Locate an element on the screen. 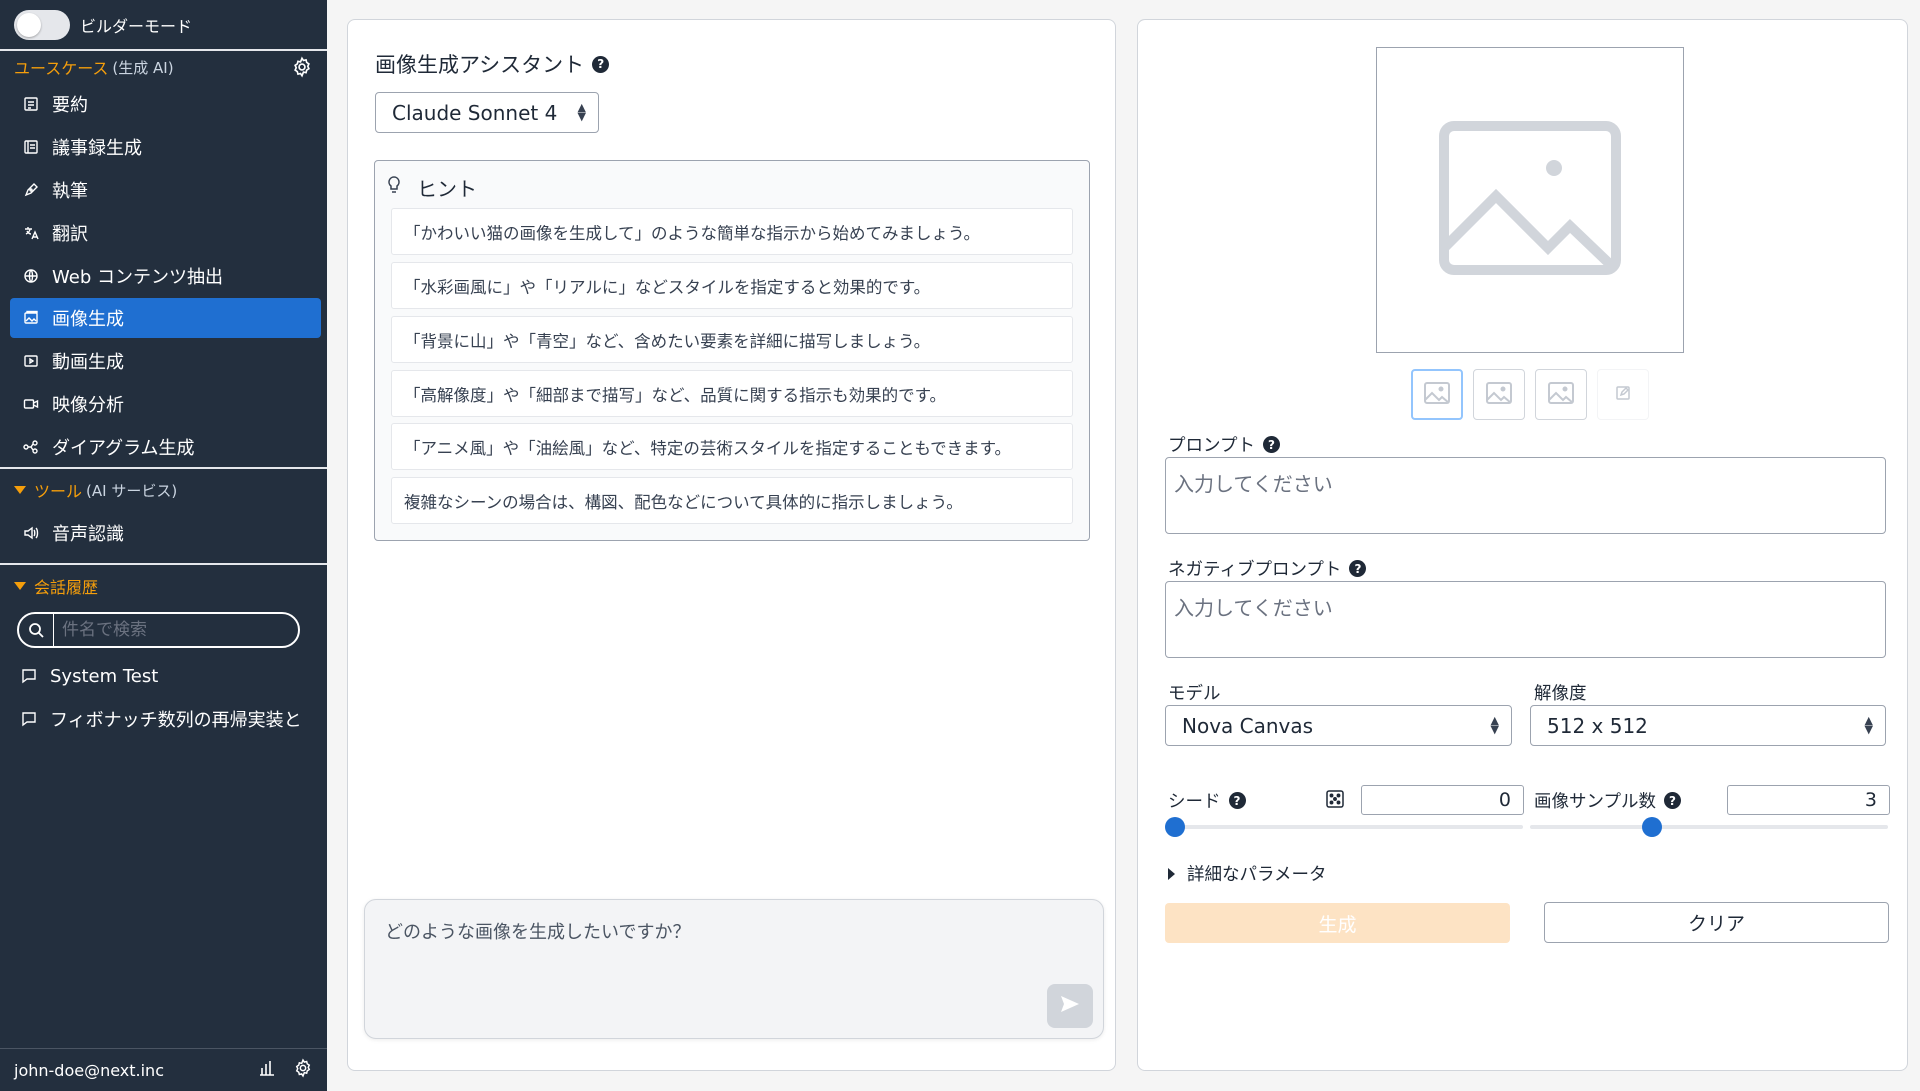 This screenshot has height=1091, width=1920. usecases-title: ユースケース is located at coordinates (61, 68).